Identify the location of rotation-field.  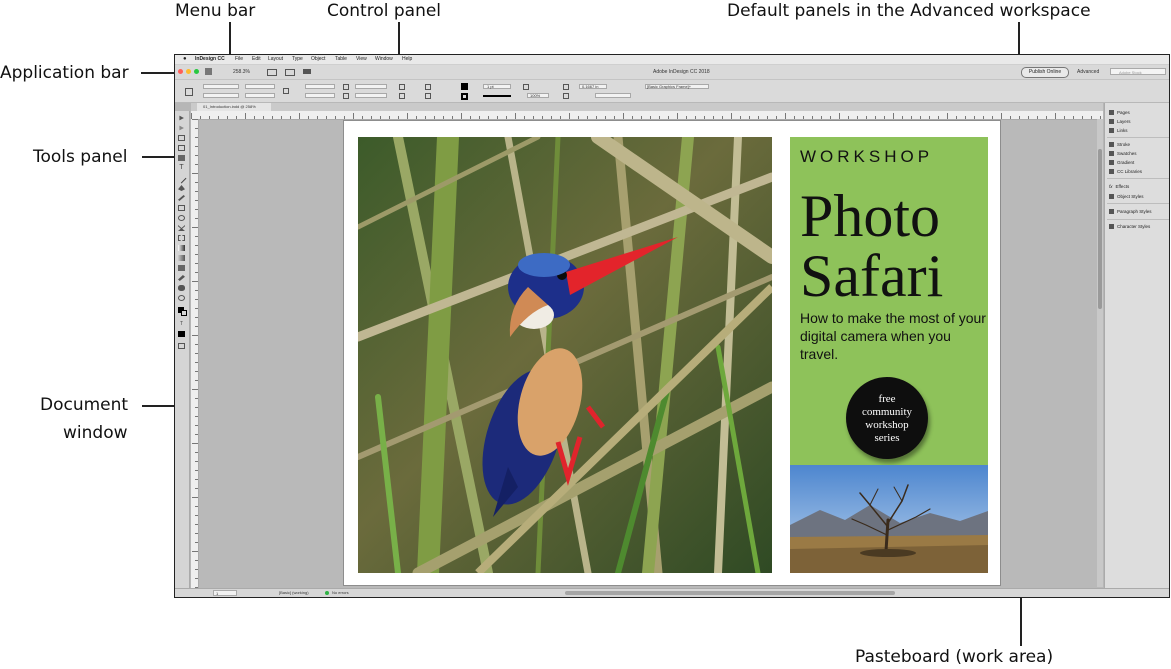
(371, 86).